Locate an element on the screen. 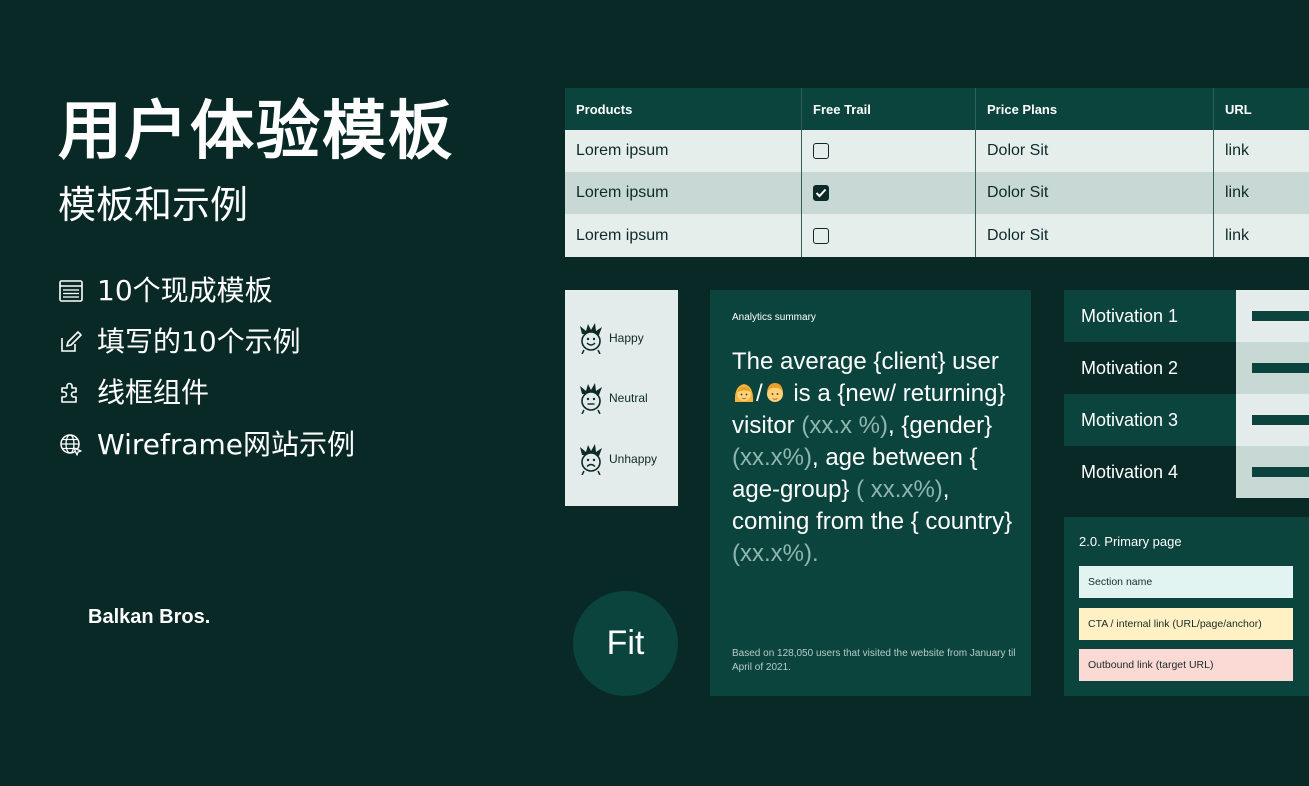 The width and height of the screenshot is (1309, 786). puzzle-icon is located at coordinates (71, 393).